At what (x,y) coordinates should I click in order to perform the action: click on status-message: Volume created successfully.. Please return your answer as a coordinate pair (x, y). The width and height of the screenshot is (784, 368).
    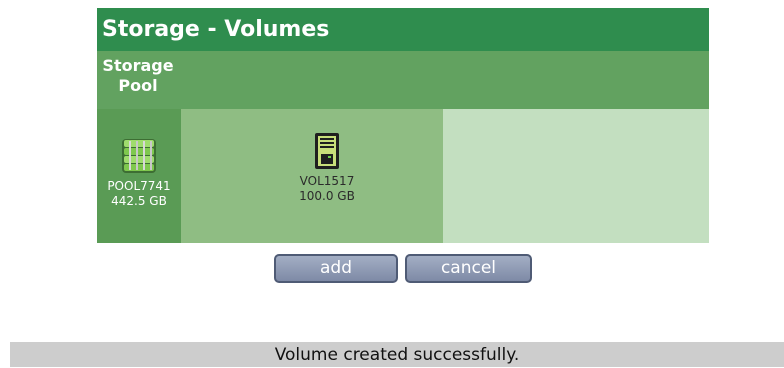
    Looking at the image, I should click on (397, 354).